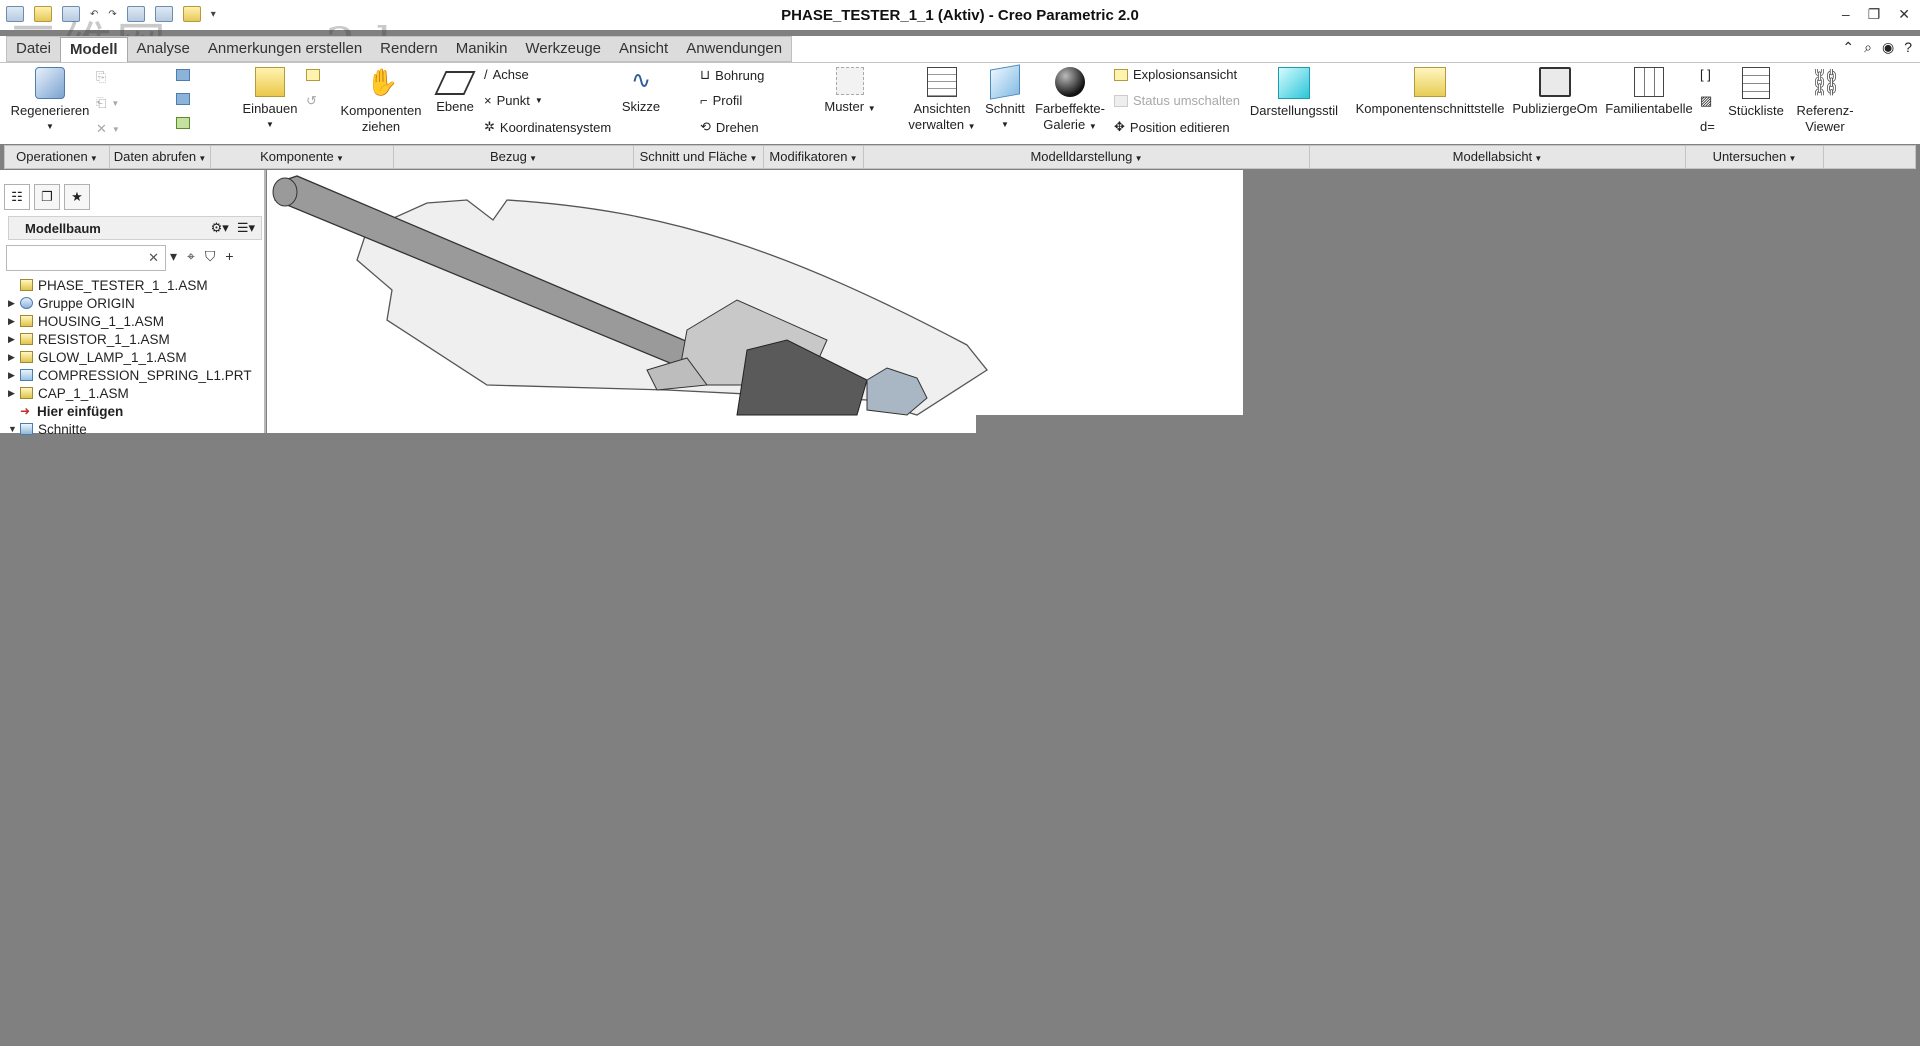 This screenshot has height=1046, width=1920. Describe the element at coordinates (136, 357) in the screenshot. I see `tree-item: ▶ GLOW_LAMP_1_1.ASM` at that location.